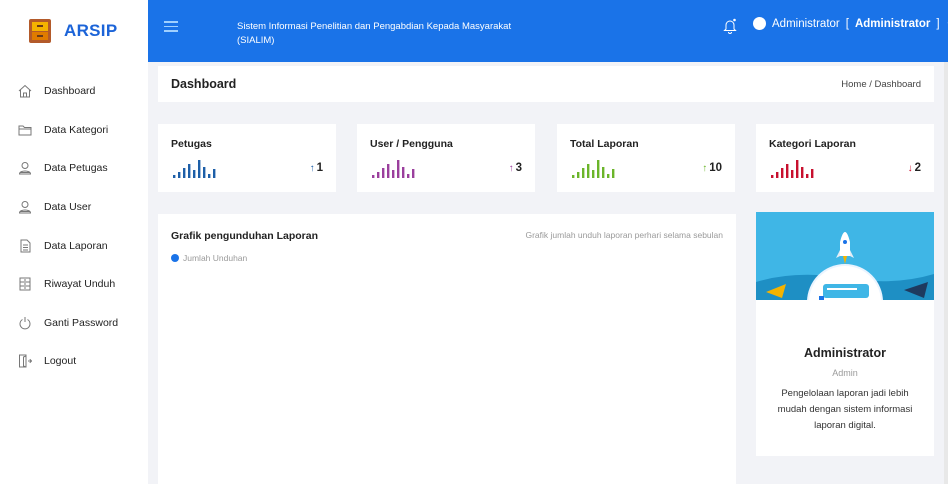 The width and height of the screenshot is (948, 484). Describe the element at coordinates (247, 158) in the screenshot. I see `stat-card-petugas: Petugas ↑ 1` at that location.